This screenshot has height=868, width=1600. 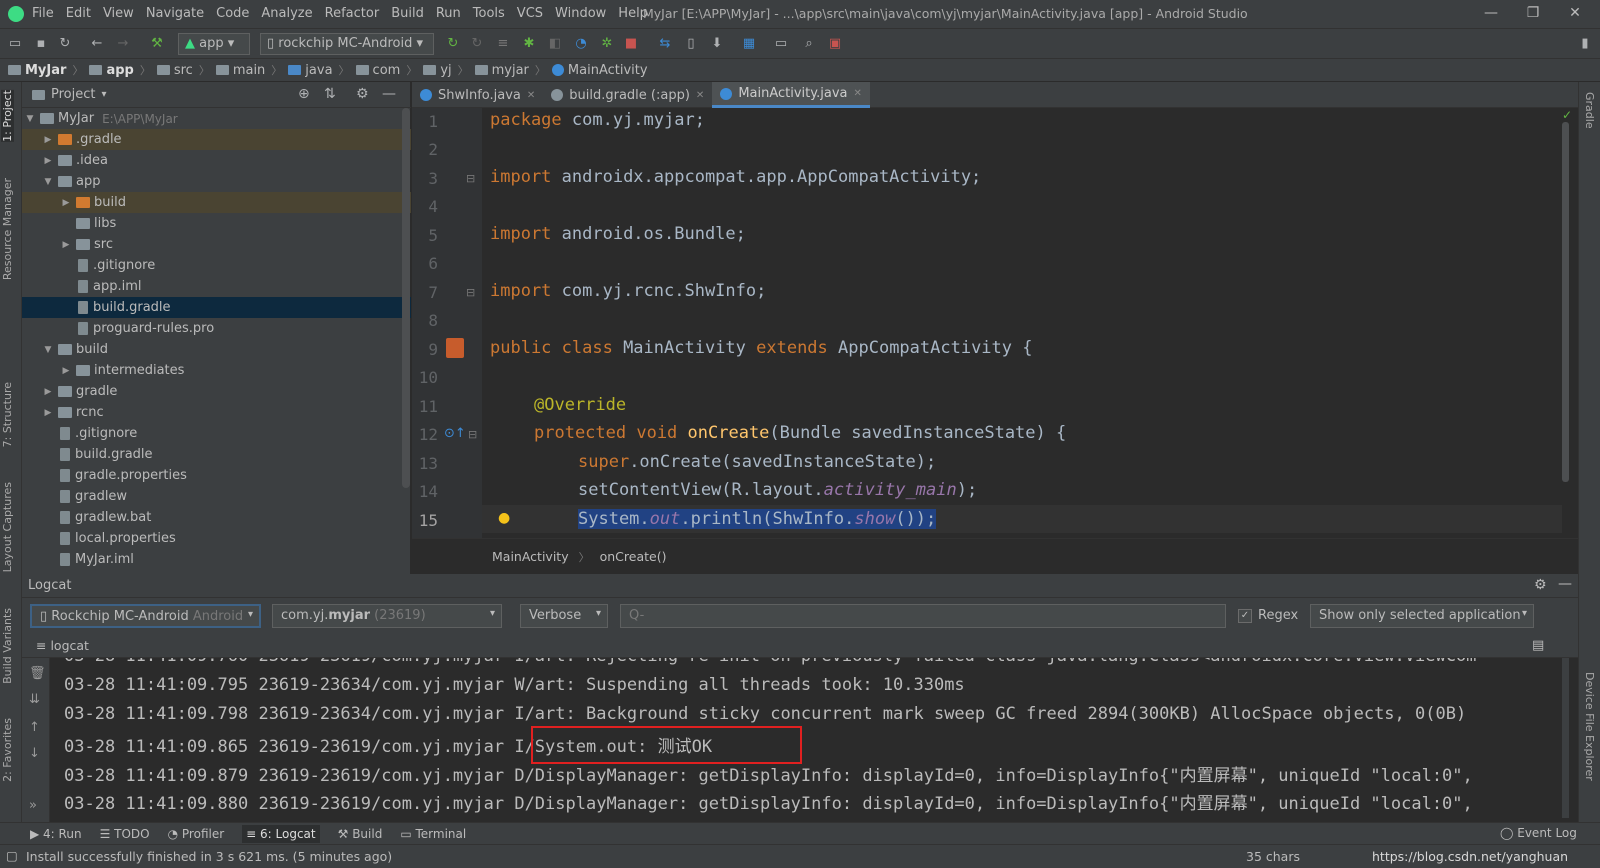 What do you see at coordinates (216, 307) in the screenshot?
I see `tree-item-app-build-gradle: build.gradle` at bounding box center [216, 307].